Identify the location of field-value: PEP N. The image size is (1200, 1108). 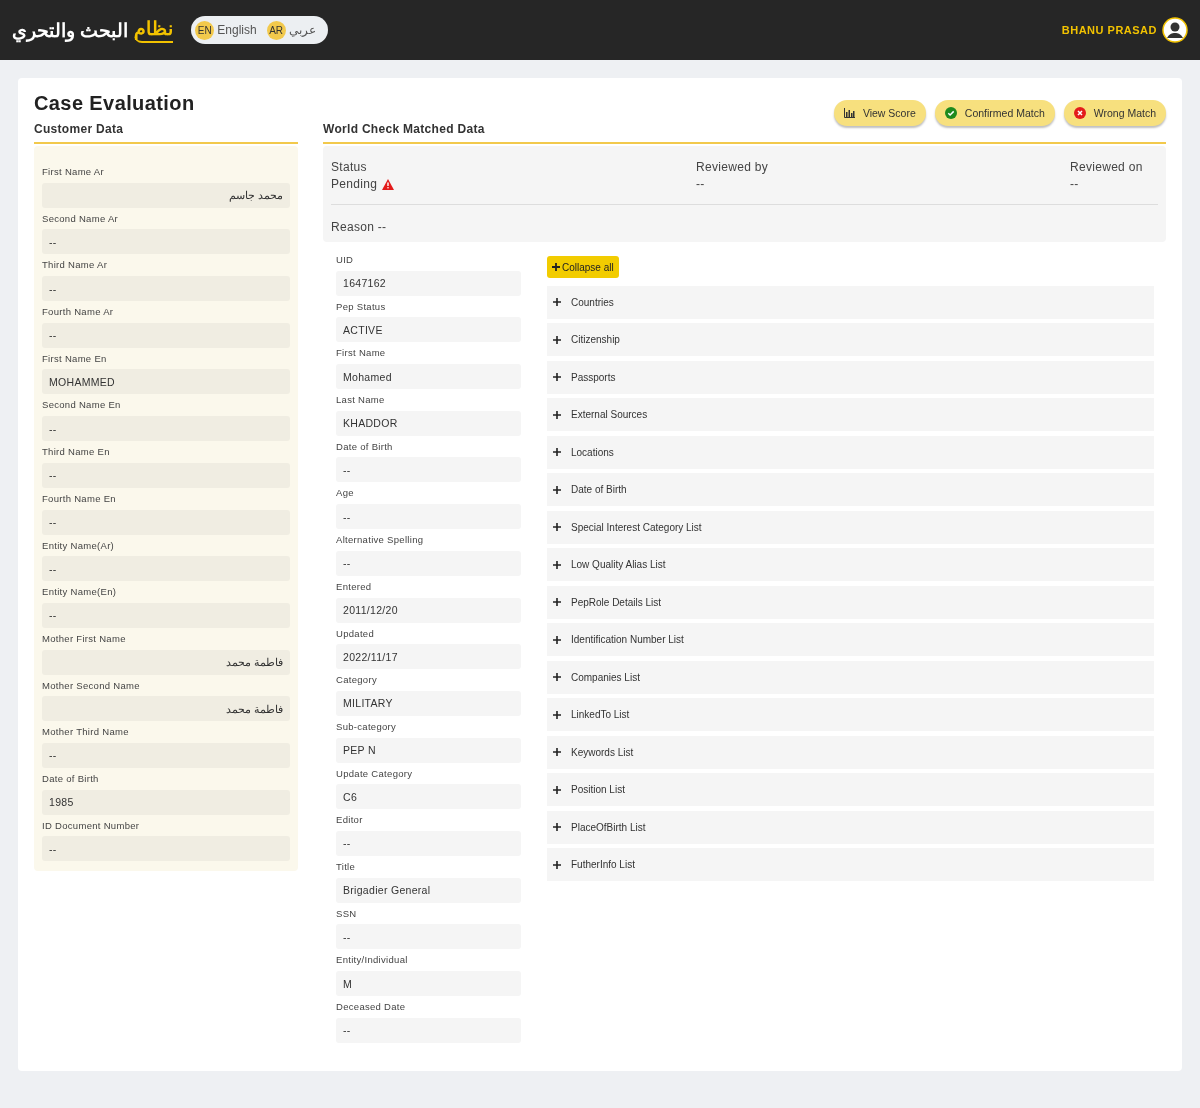
(428, 750).